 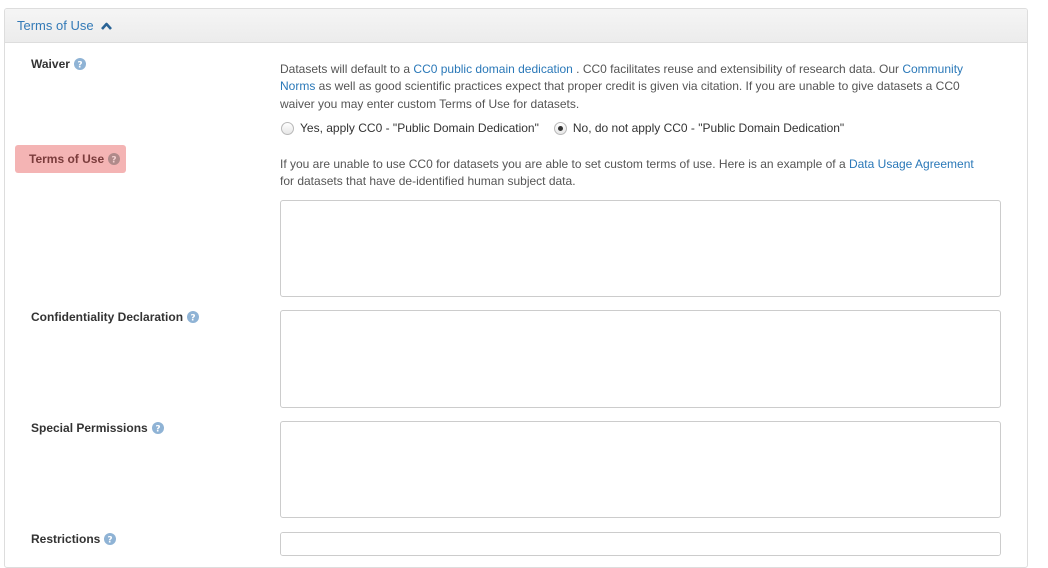 I want to click on panel-title: Terms of Use, so click(x=55, y=25).